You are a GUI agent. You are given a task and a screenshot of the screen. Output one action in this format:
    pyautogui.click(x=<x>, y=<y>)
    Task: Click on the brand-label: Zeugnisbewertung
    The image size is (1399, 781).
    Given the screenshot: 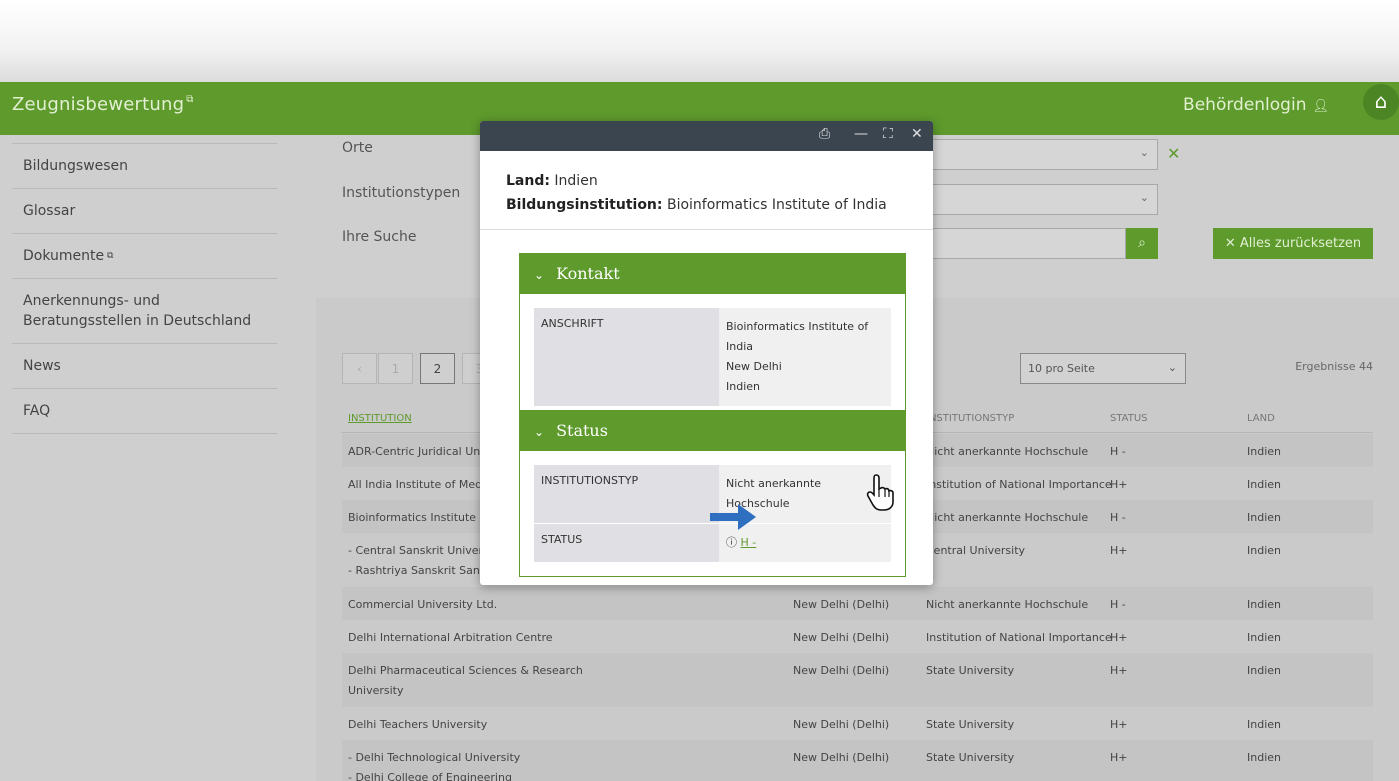 What is the action you would take?
    pyautogui.click(x=98, y=104)
    